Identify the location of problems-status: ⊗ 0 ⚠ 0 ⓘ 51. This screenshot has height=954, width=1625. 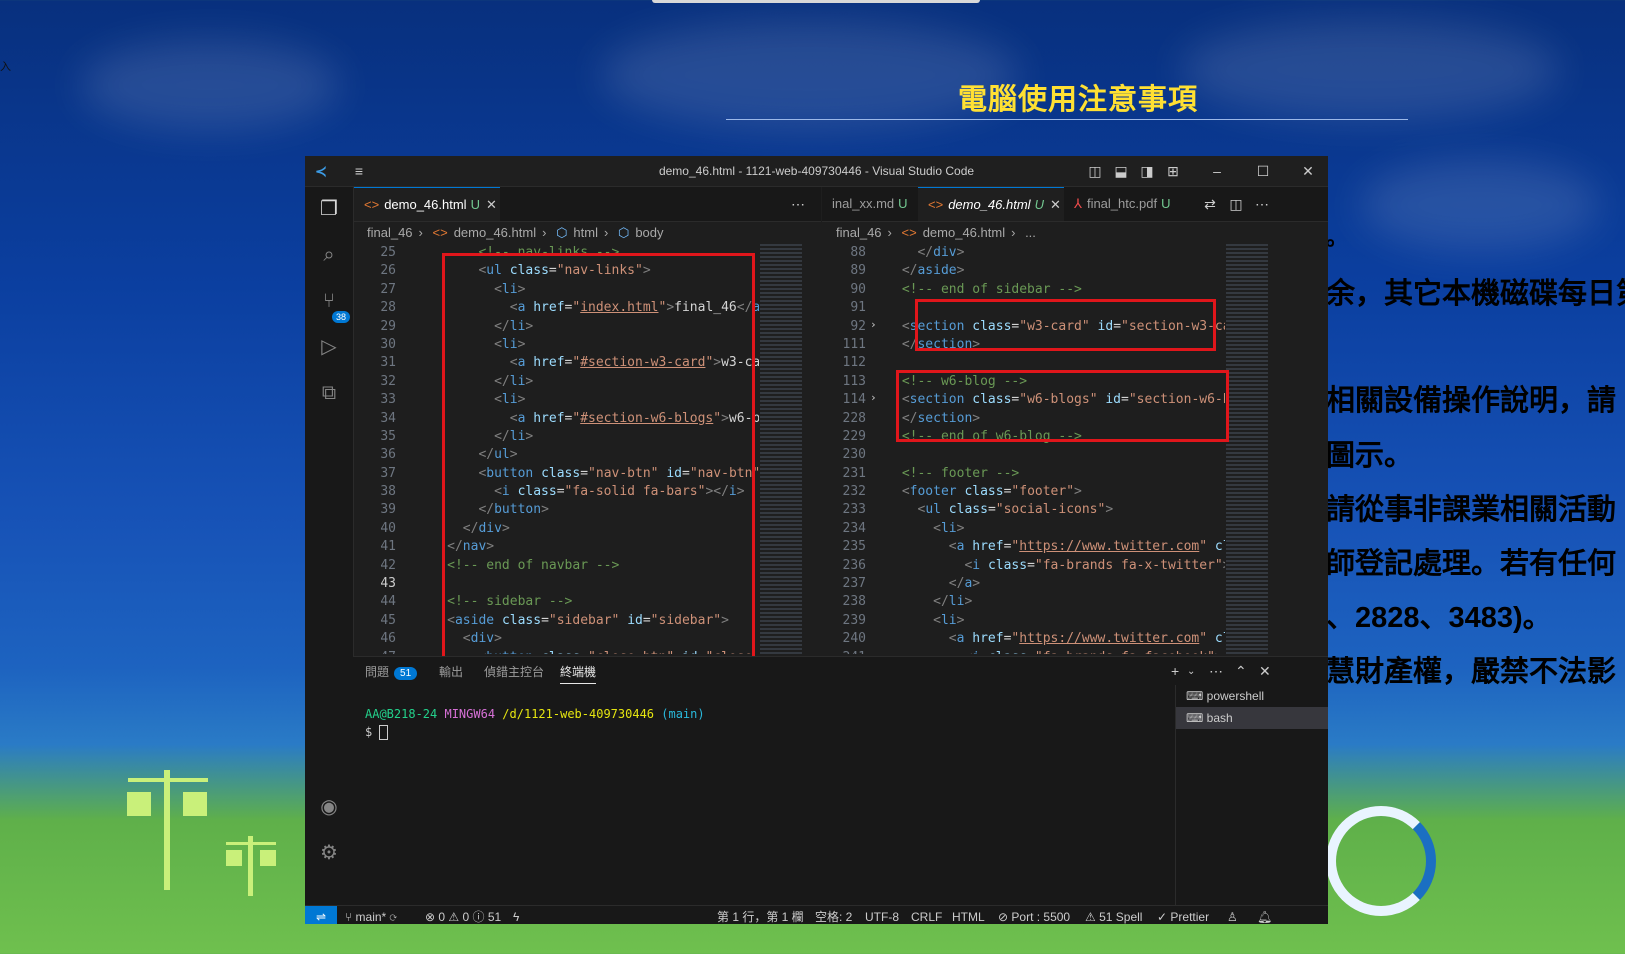
(463, 915).